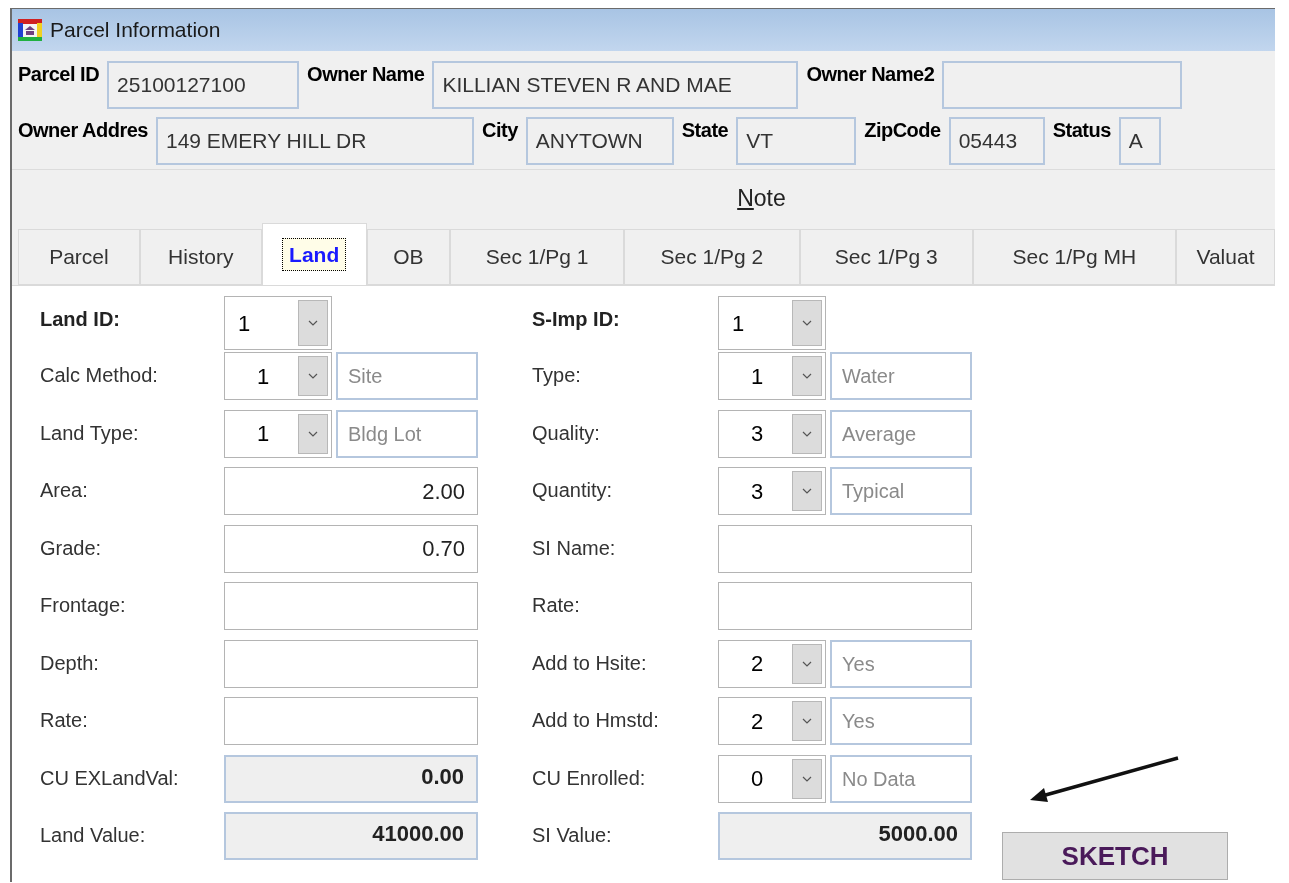  What do you see at coordinates (314, 254) in the screenshot?
I see `tab: Land` at bounding box center [314, 254].